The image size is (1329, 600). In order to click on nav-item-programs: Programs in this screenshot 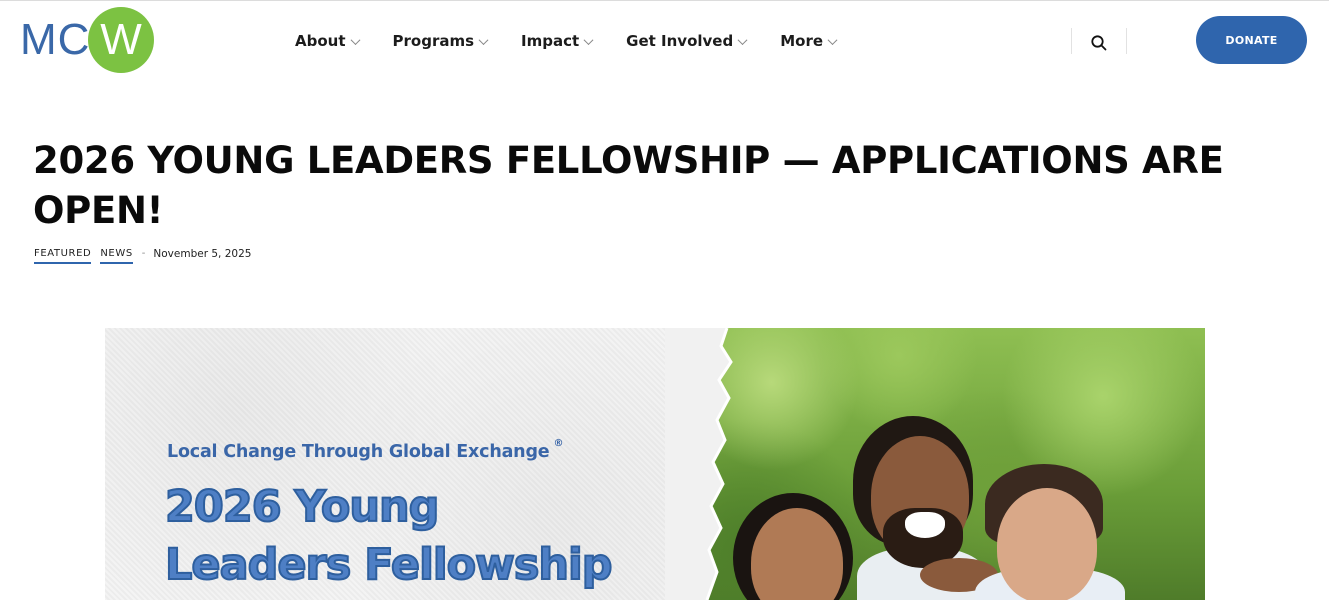, I will do `click(440, 41)`.